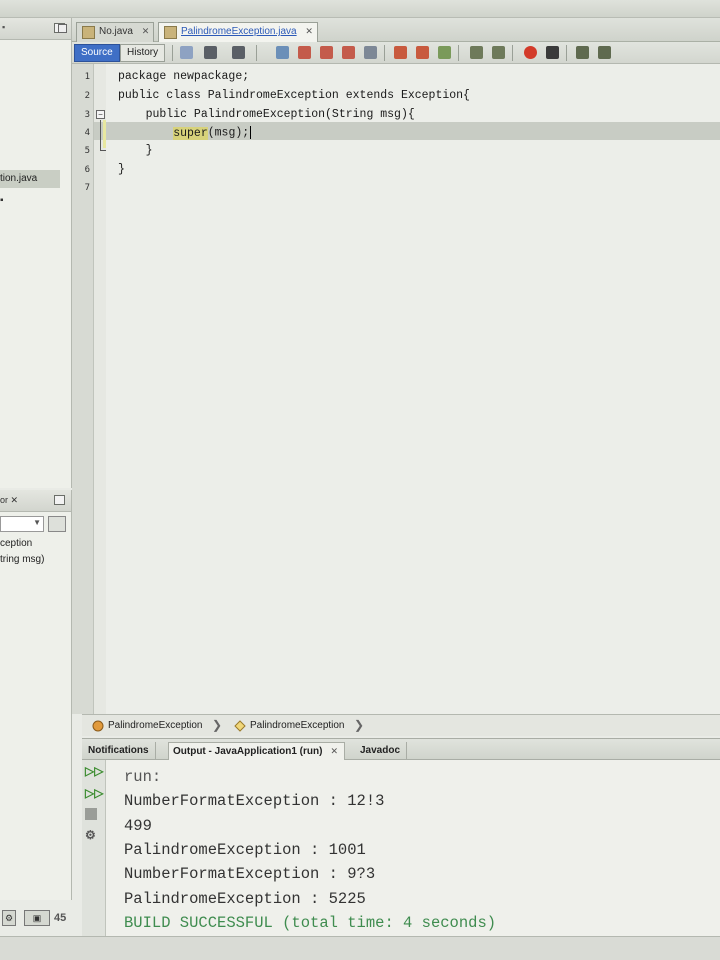 This screenshot has height=960, width=720. Describe the element at coordinates (210, 52) in the screenshot. I see `back-icon` at that location.